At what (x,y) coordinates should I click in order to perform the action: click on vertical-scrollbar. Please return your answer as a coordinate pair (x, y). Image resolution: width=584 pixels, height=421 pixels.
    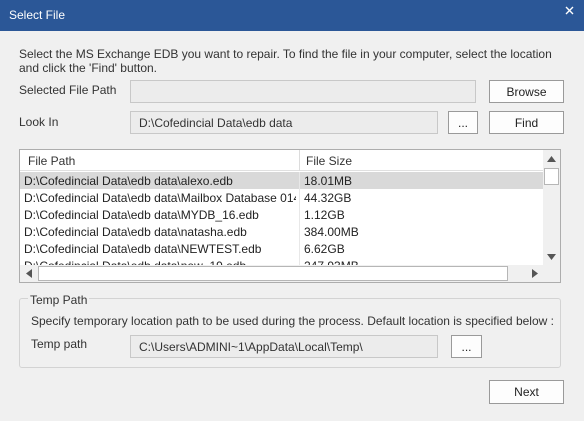
    Looking at the image, I should click on (551, 207).